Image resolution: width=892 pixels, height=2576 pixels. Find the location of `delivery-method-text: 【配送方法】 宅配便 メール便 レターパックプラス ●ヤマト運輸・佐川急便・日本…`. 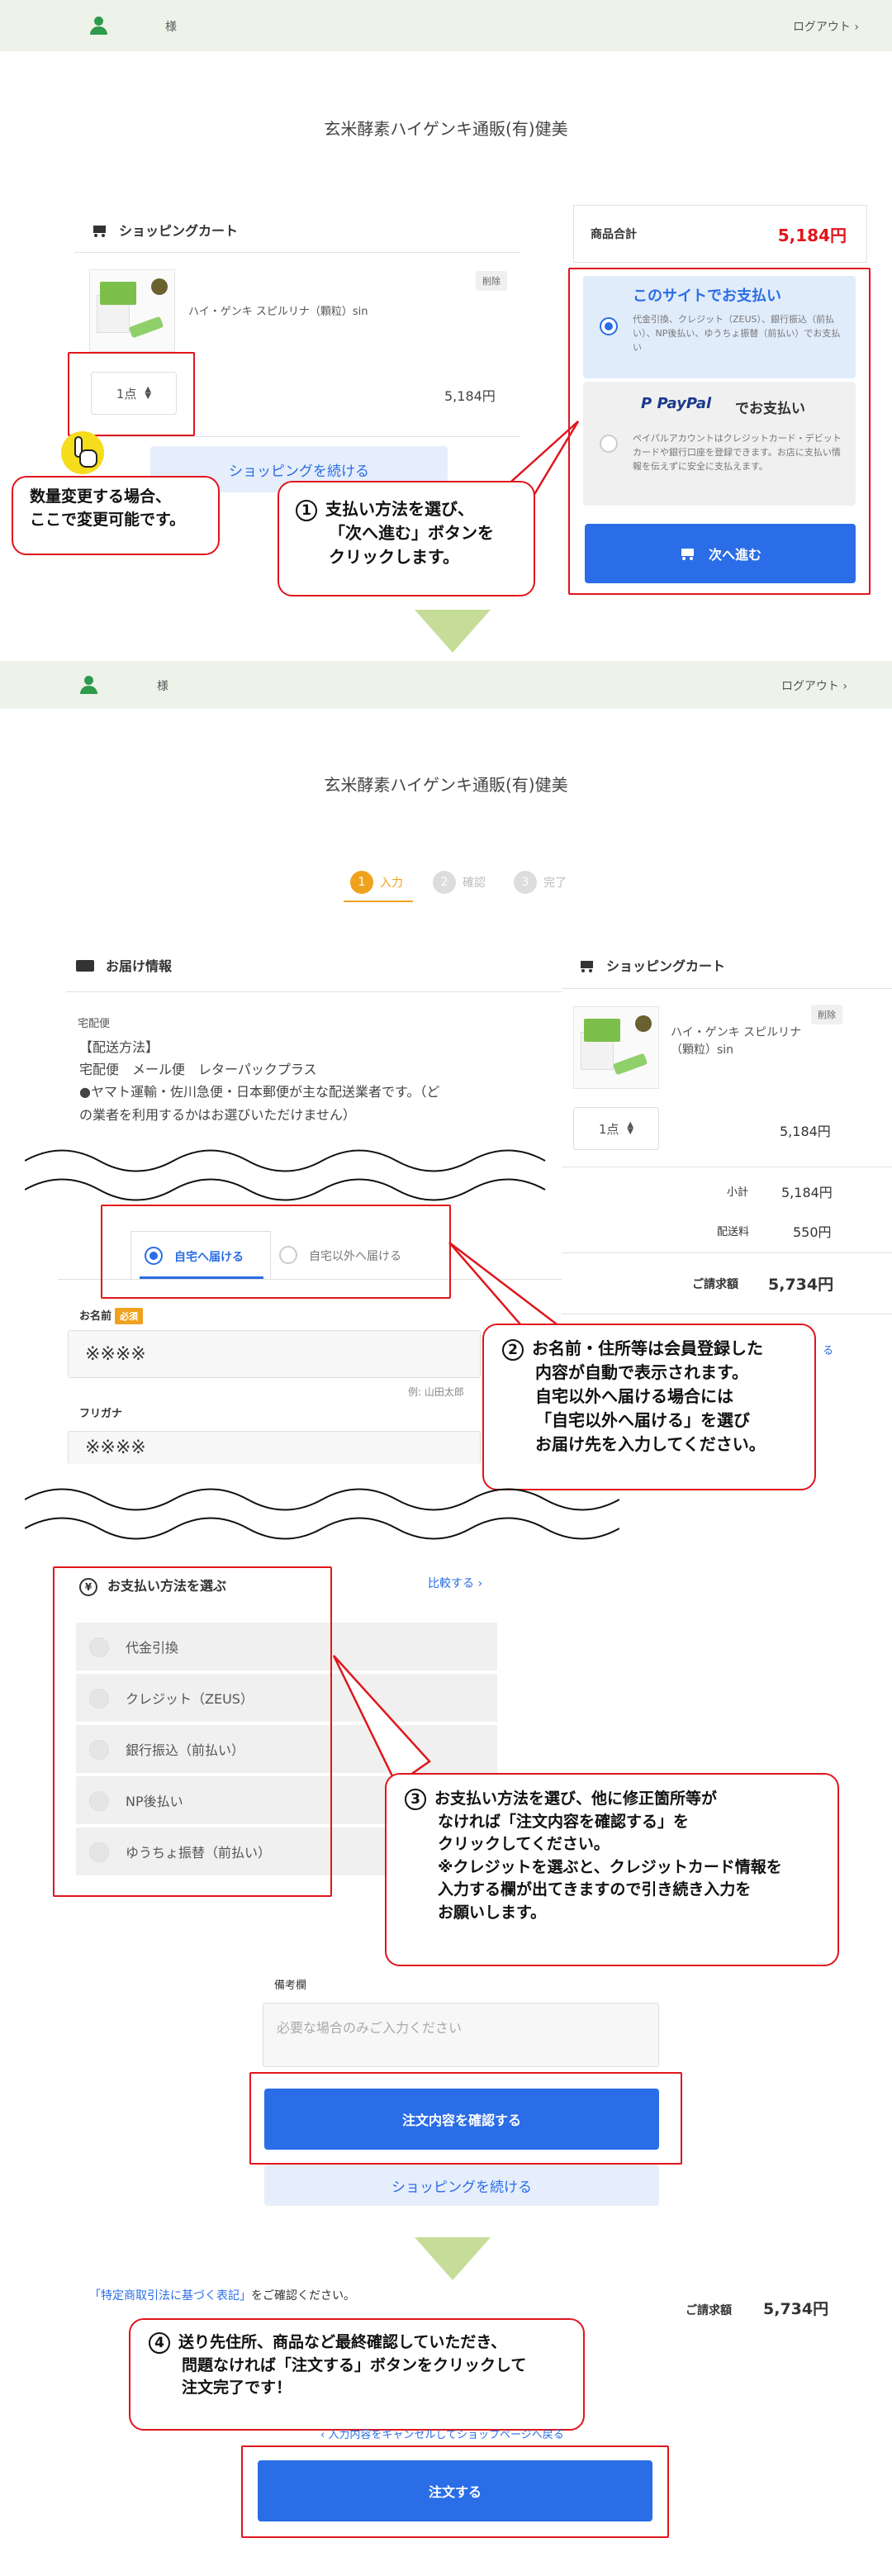

delivery-method-text: 【配送方法】 宅配便 メール便 レターパックプラス ●ヤマト運輸・佐川急便・日本… is located at coordinates (259, 1081).